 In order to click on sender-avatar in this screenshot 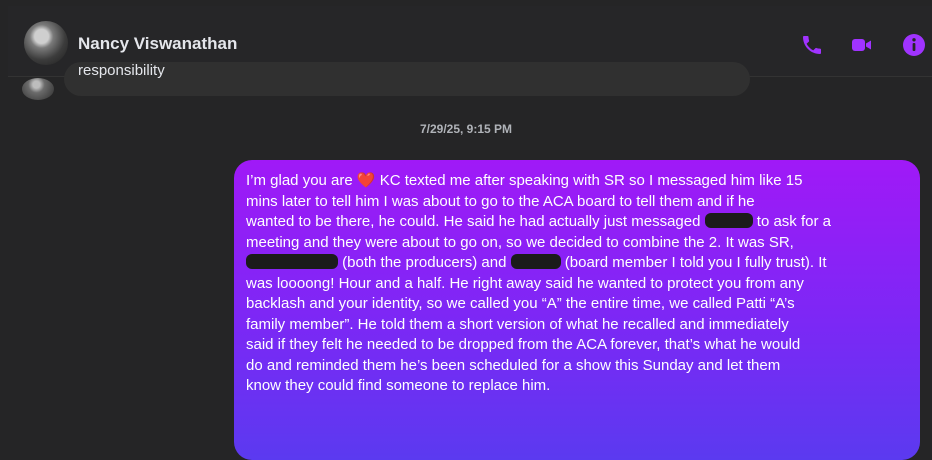, I will do `click(38, 89)`.